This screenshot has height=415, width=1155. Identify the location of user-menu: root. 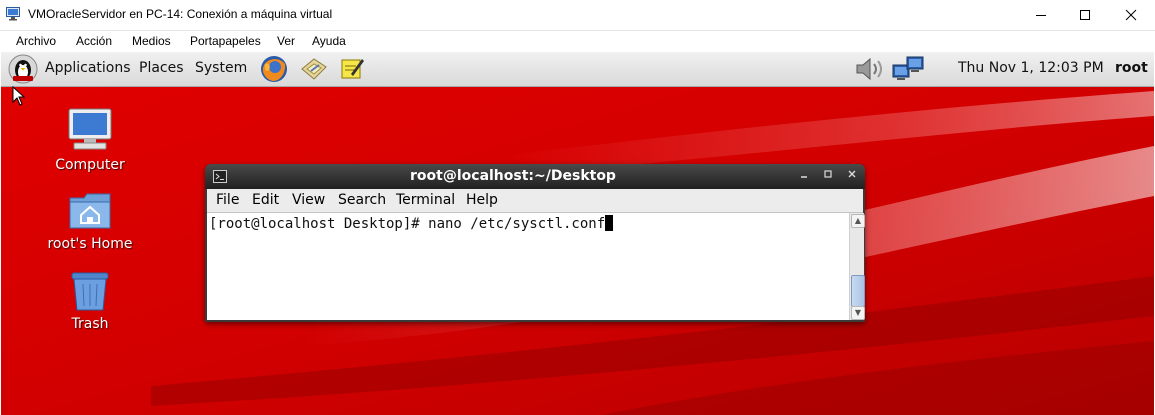
(1131, 68).